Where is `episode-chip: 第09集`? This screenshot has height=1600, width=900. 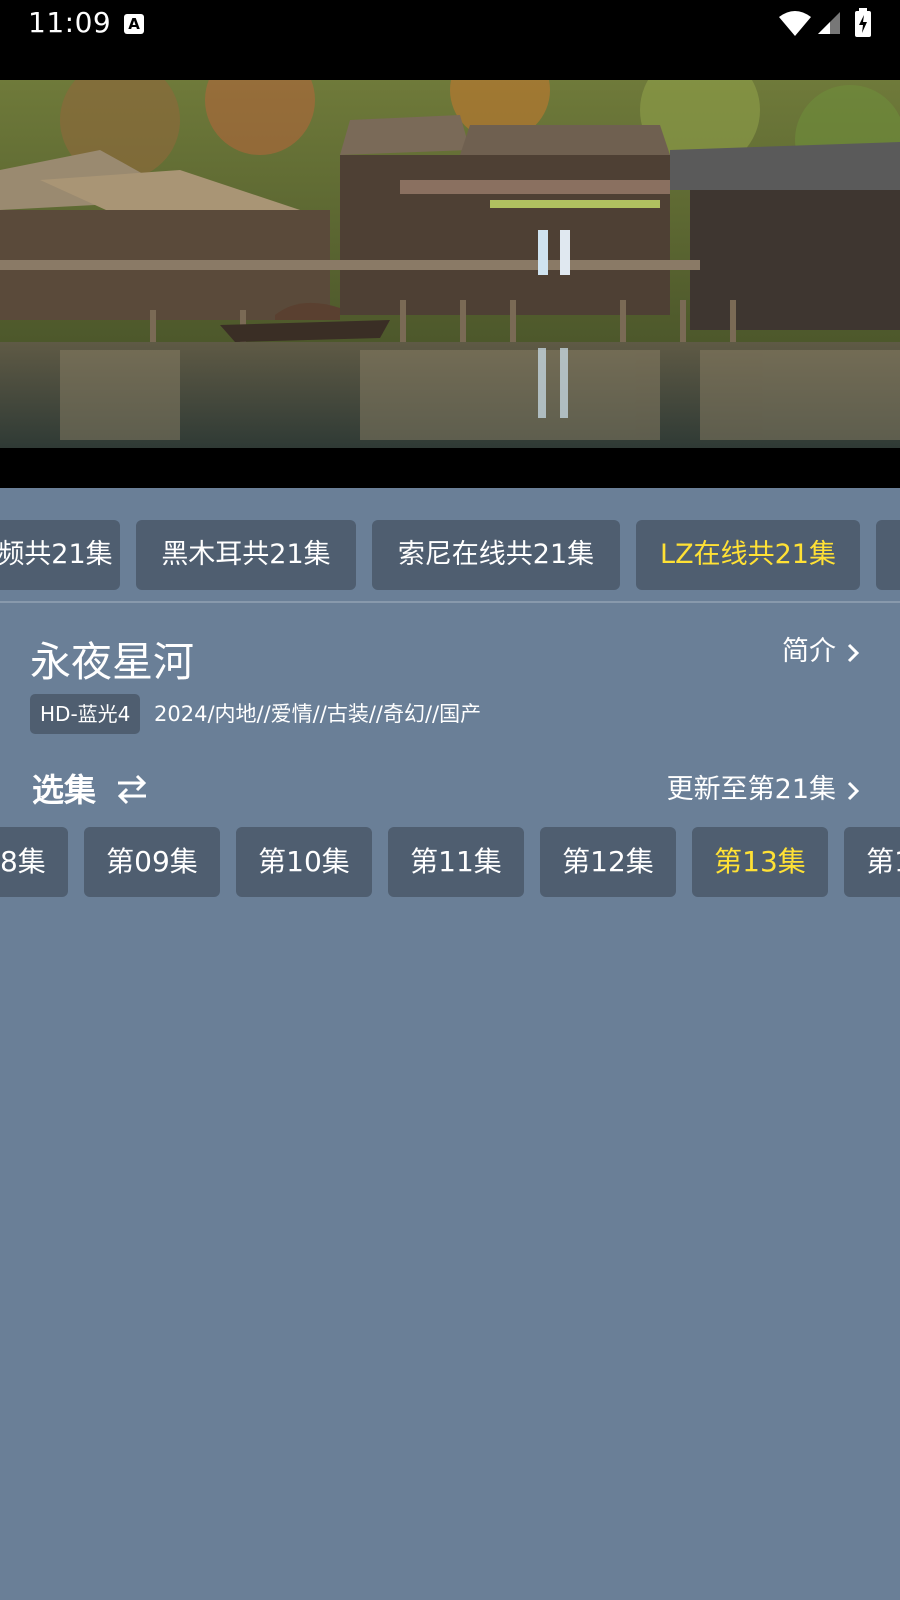
episode-chip: 第09集 is located at coordinates (152, 862).